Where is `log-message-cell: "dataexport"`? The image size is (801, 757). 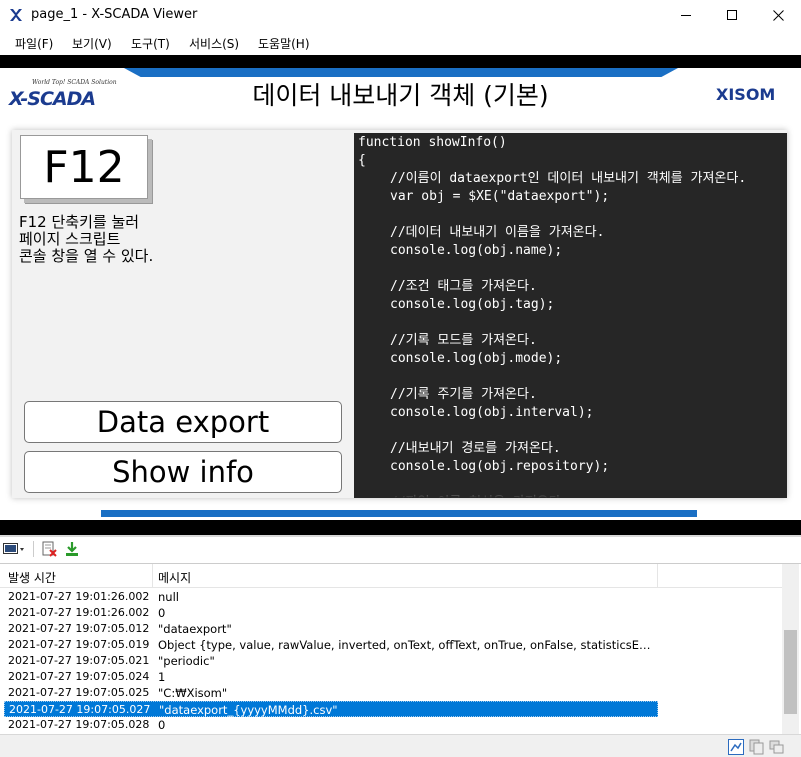
log-message-cell: "dataexport" is located at coordinates (195, 629).